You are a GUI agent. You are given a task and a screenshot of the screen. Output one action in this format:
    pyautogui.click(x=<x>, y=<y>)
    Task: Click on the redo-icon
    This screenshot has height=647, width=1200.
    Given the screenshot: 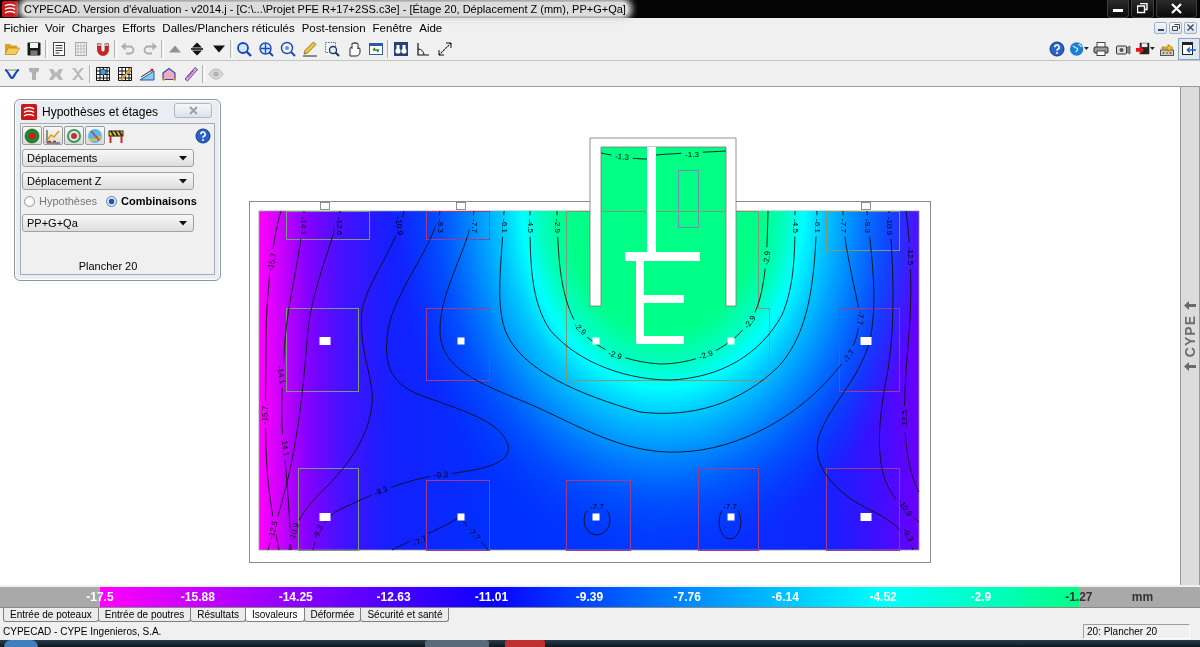 What is the action you would take?
    pyautogui.click(x=150, y=48)
    